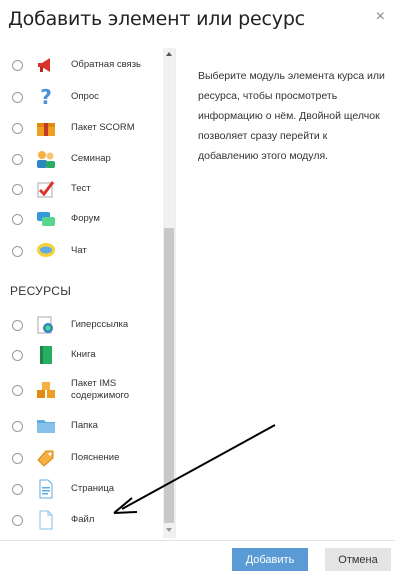  What do you see at coordinates (197, 540) in the screenshot?
I see `footer-divider` at bounding box center [197, 540].